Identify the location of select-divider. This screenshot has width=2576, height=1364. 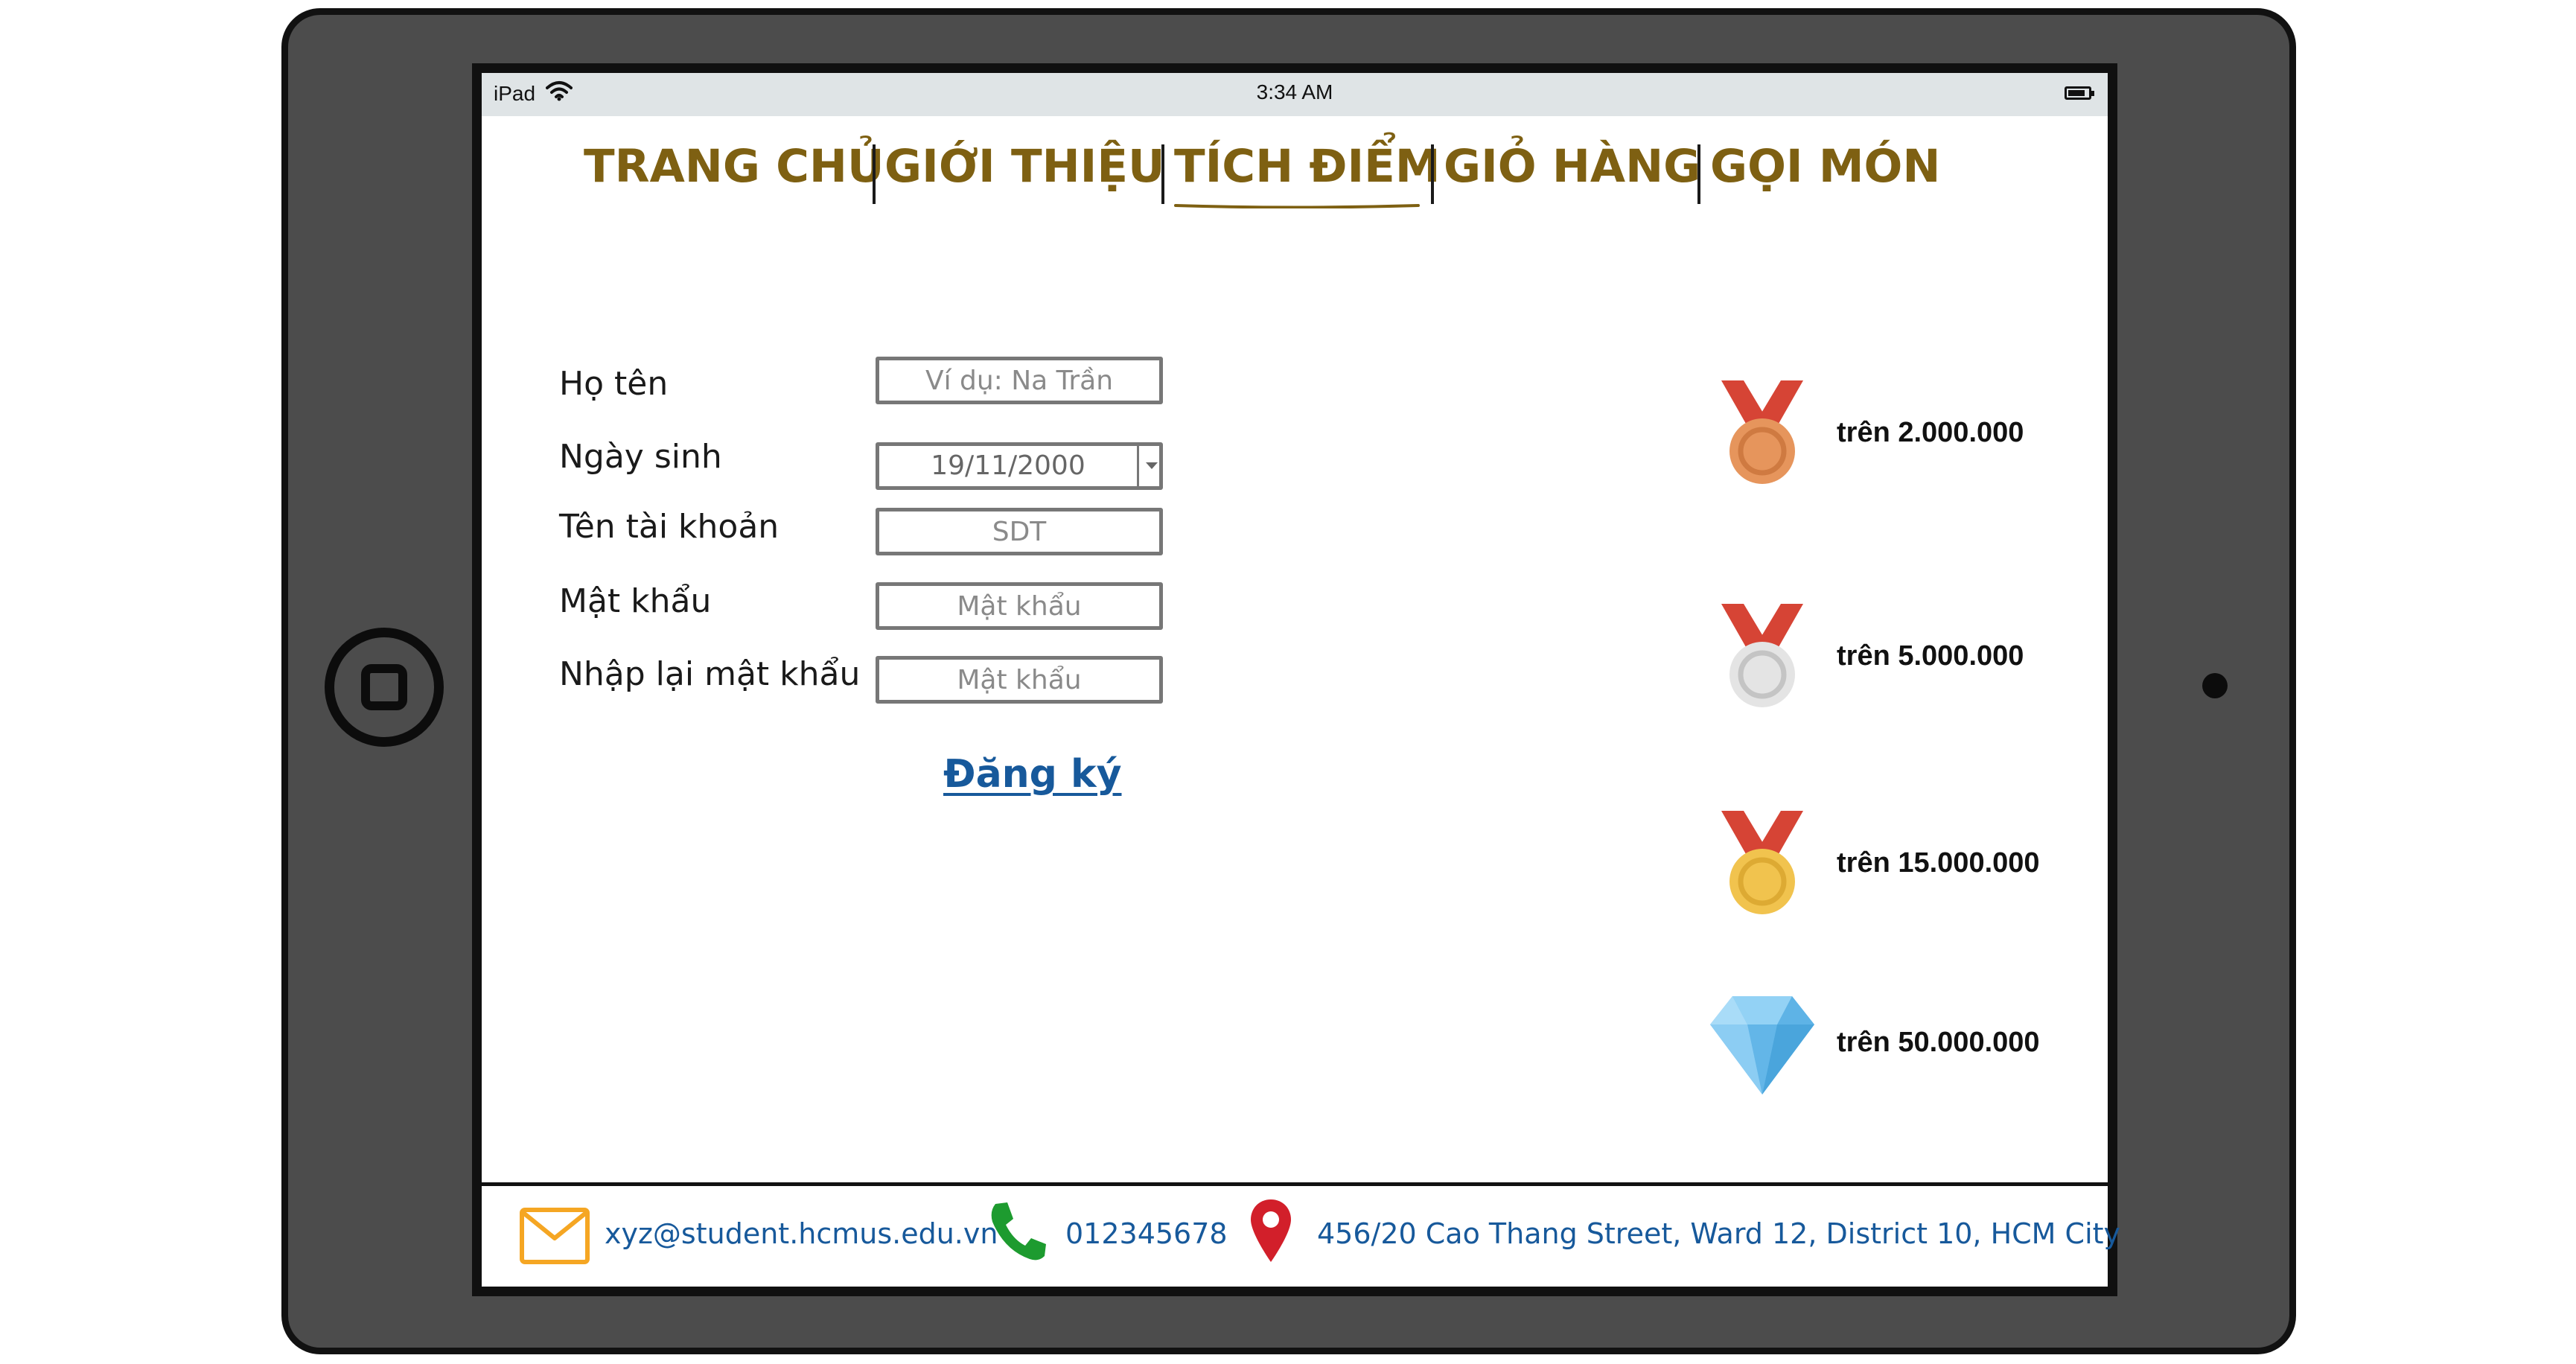
(1138, 466).